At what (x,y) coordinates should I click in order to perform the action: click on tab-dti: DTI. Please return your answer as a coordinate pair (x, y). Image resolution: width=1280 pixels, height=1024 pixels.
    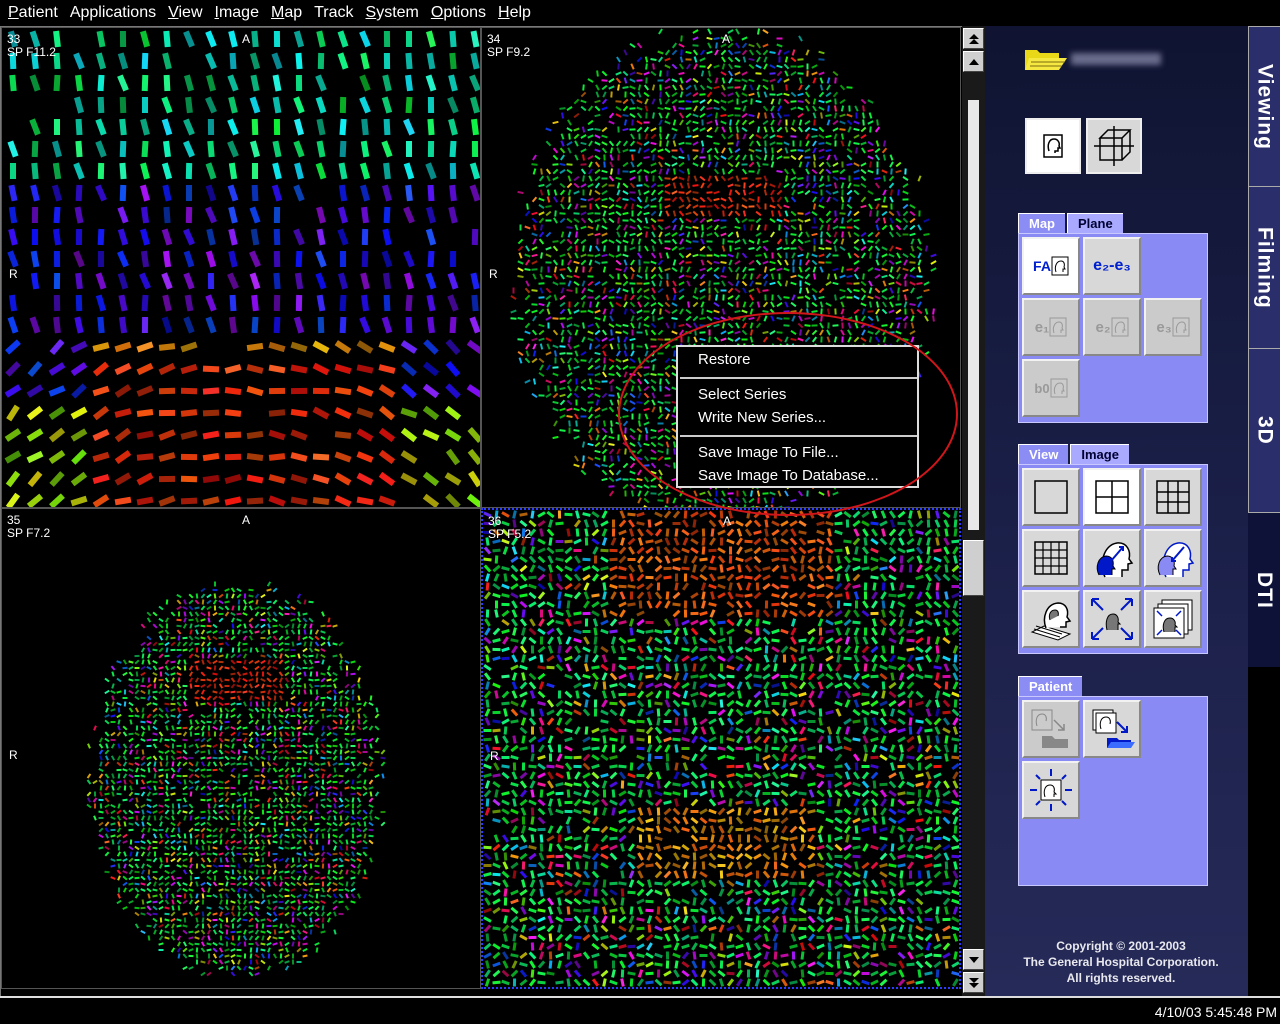
    Looking at the image, I should click on (1264, 589).